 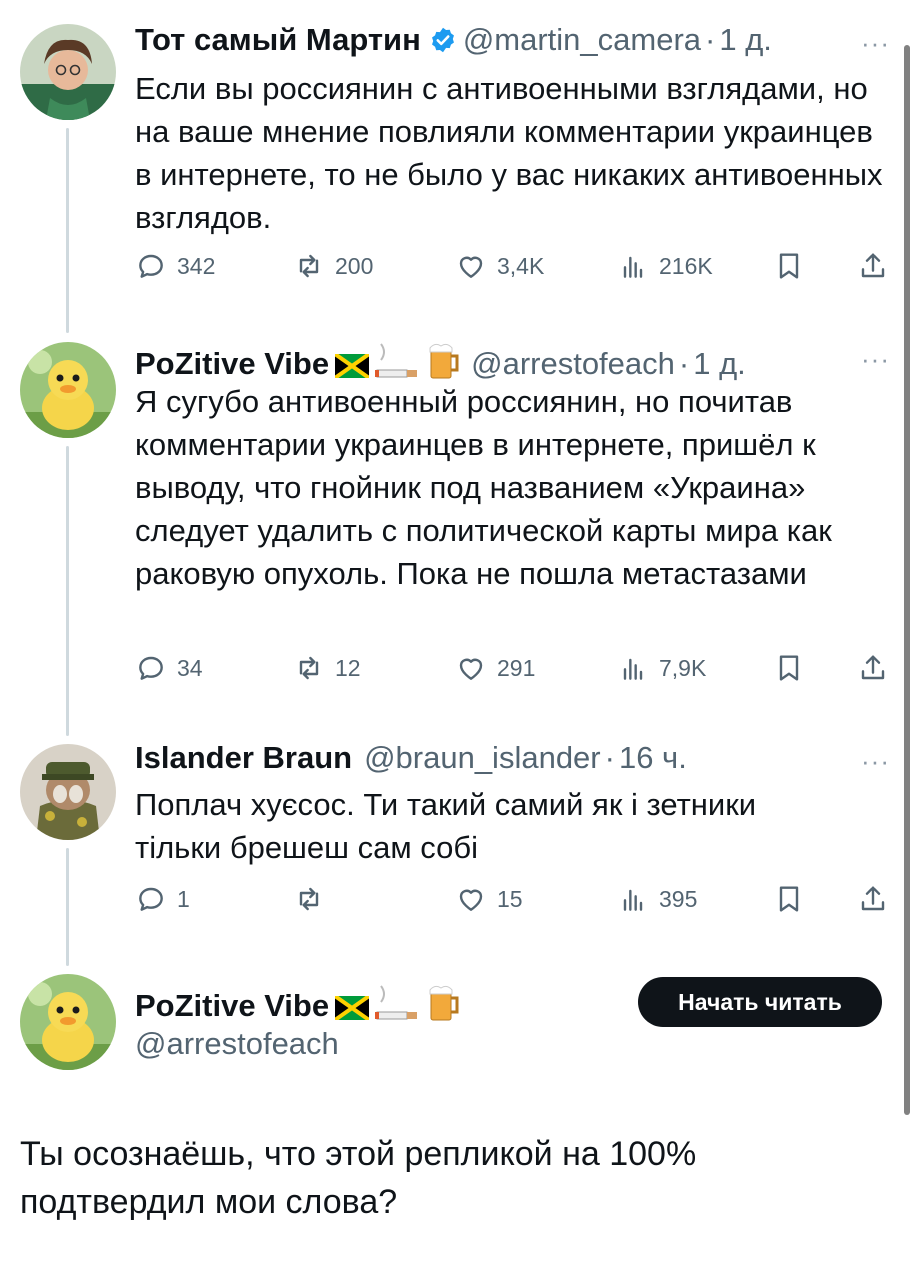 I want to click on views-count: 216K, so click(x=686, y=265).